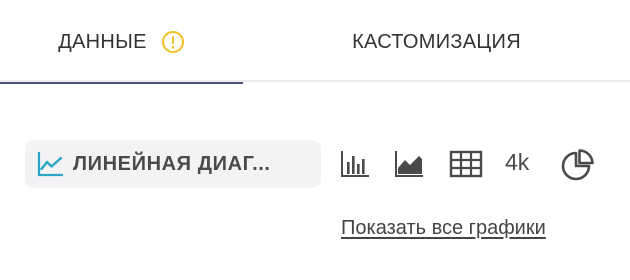  What do you see at coordinates (466, 164) in the screenshot?
I see `table-icon` at bounding box center [466, 164].